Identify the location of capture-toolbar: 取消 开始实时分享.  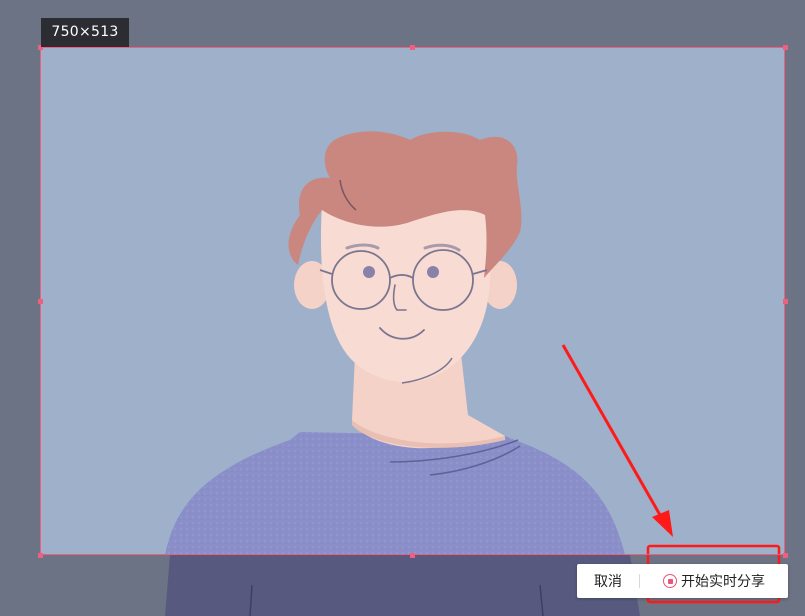
(682, 581).